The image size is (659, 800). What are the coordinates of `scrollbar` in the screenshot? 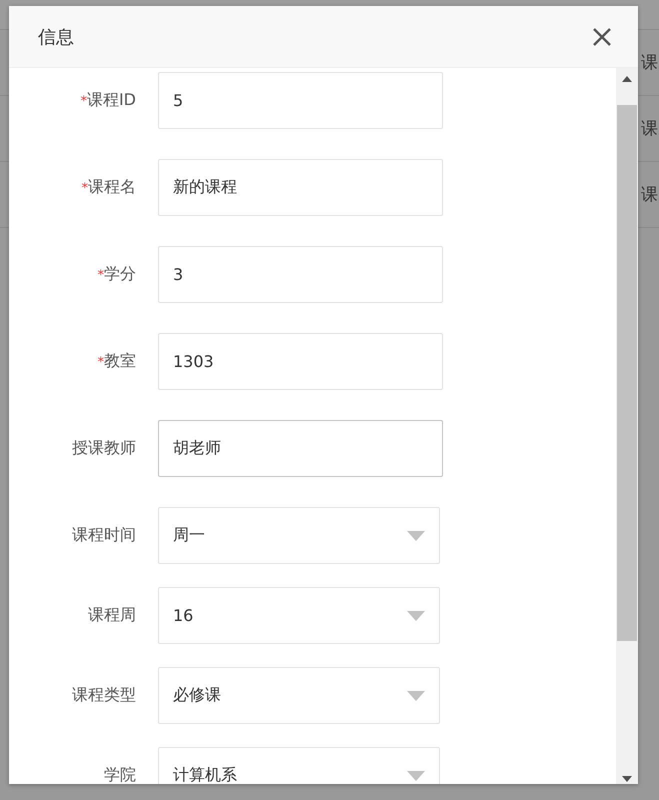 It's located at (627, 426).